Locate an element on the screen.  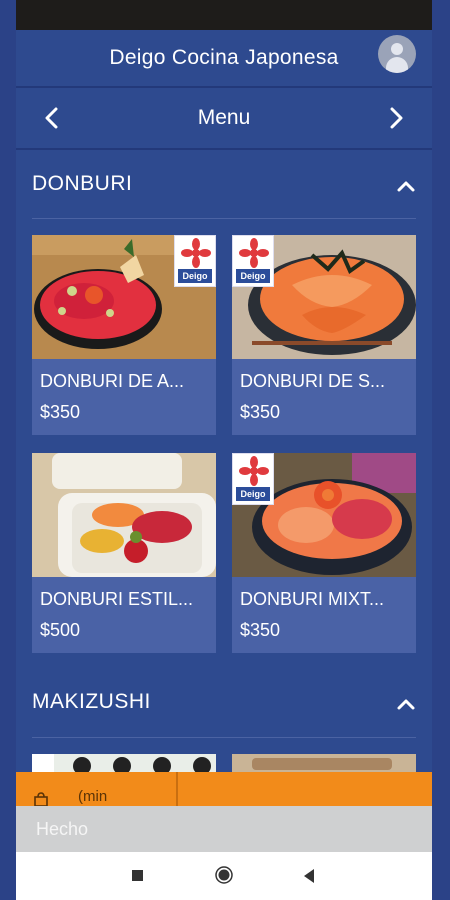
avatar-body is located at coordinates (397, 65).